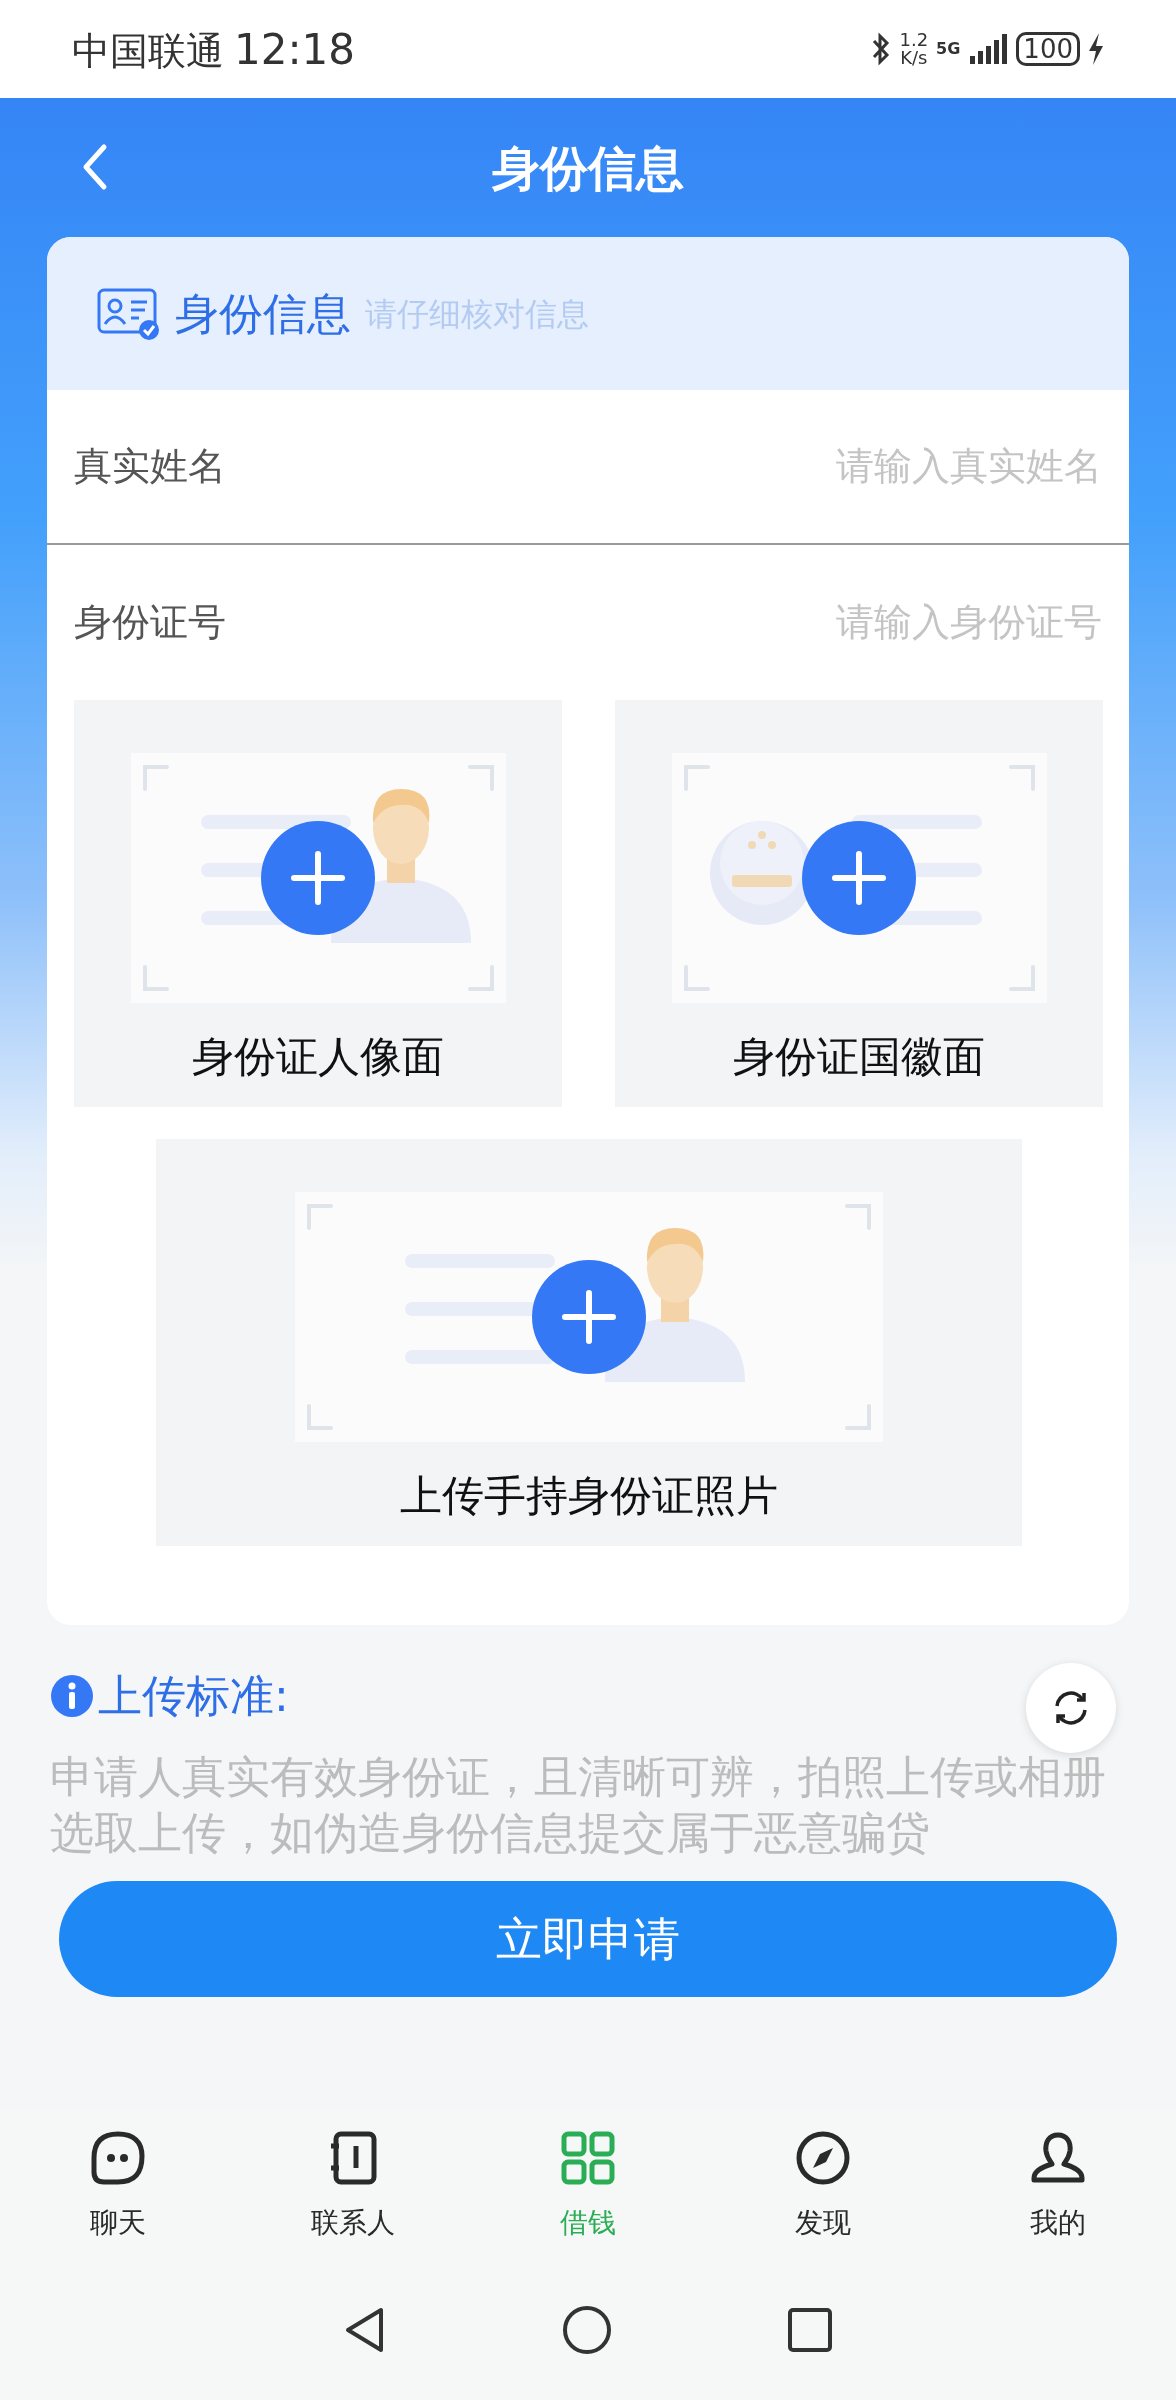 This screenshot has height=2400, width=1176. What do you see at coordinates (148, 51) in the screenshot?
I see `carrier-name: 中国联通` at bounding box center [148, 51].